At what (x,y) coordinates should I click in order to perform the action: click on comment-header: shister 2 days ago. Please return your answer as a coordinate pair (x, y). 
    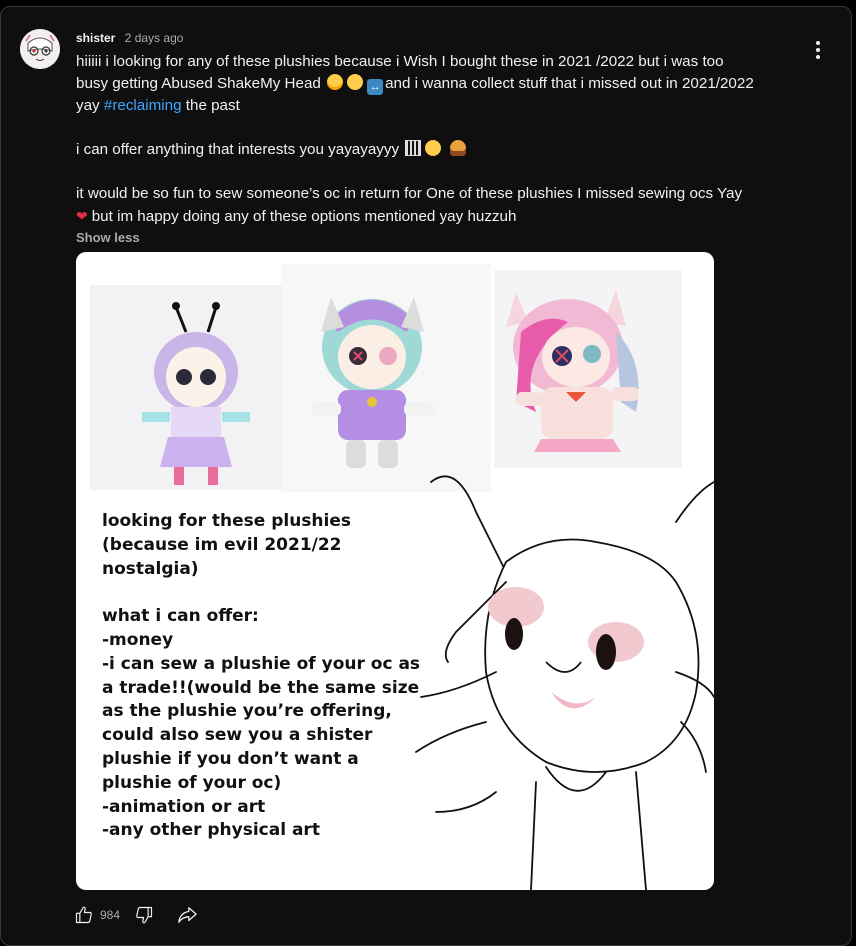
    Looking at the image, I should click on (129, 38).